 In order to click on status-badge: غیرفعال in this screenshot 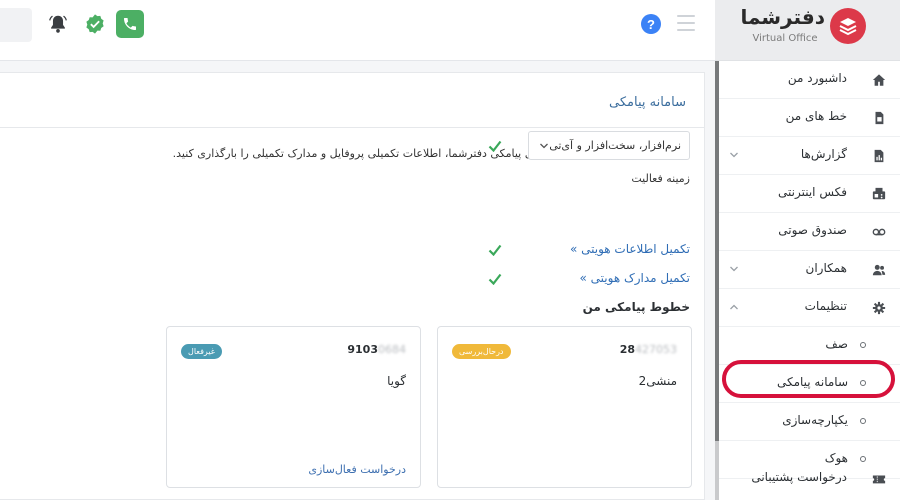, I will do `click(201, 351)`.